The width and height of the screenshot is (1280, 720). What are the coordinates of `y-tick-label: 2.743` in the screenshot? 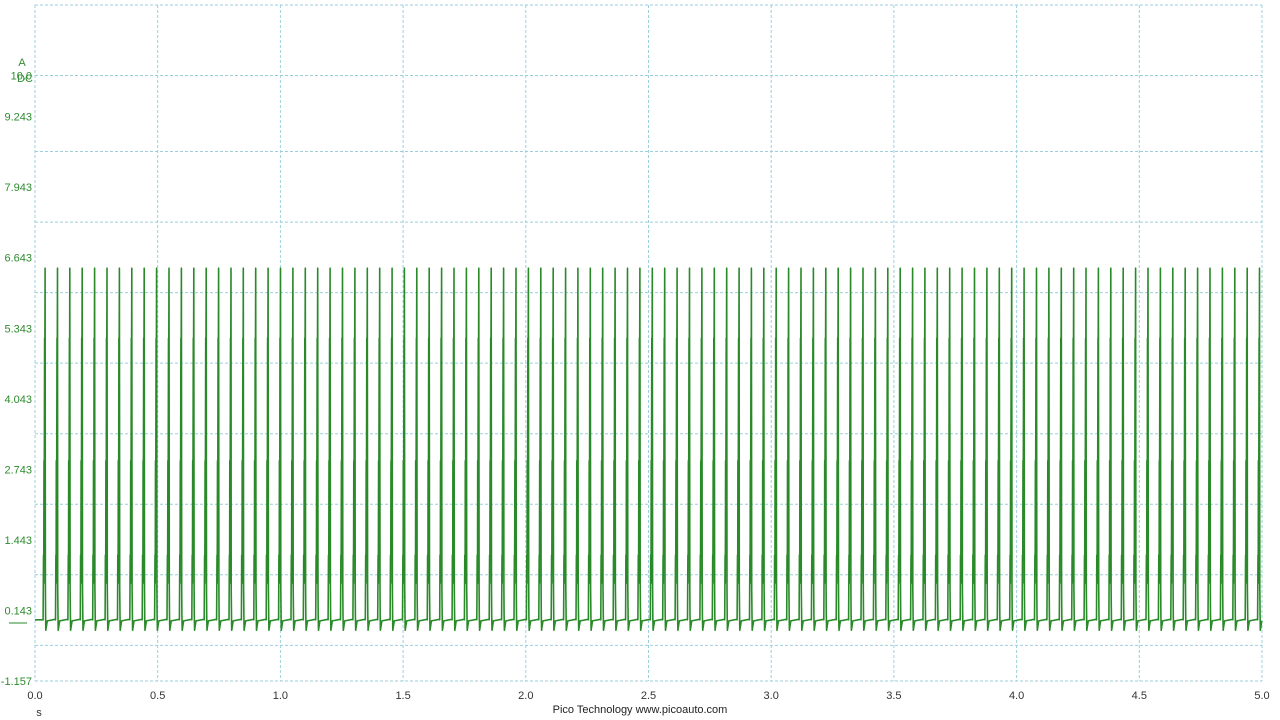 It's located at (18, 470).